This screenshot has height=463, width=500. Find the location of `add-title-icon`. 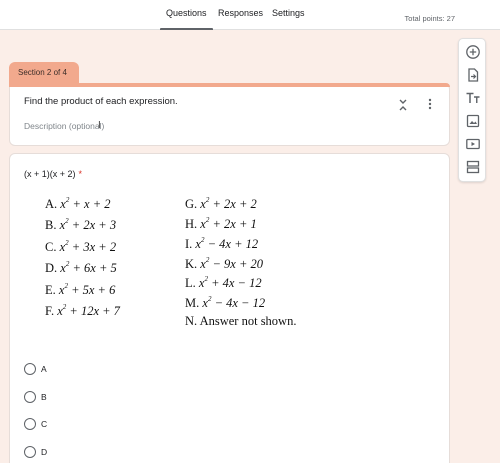

add-title-icon is located at coordinates (473, 98).